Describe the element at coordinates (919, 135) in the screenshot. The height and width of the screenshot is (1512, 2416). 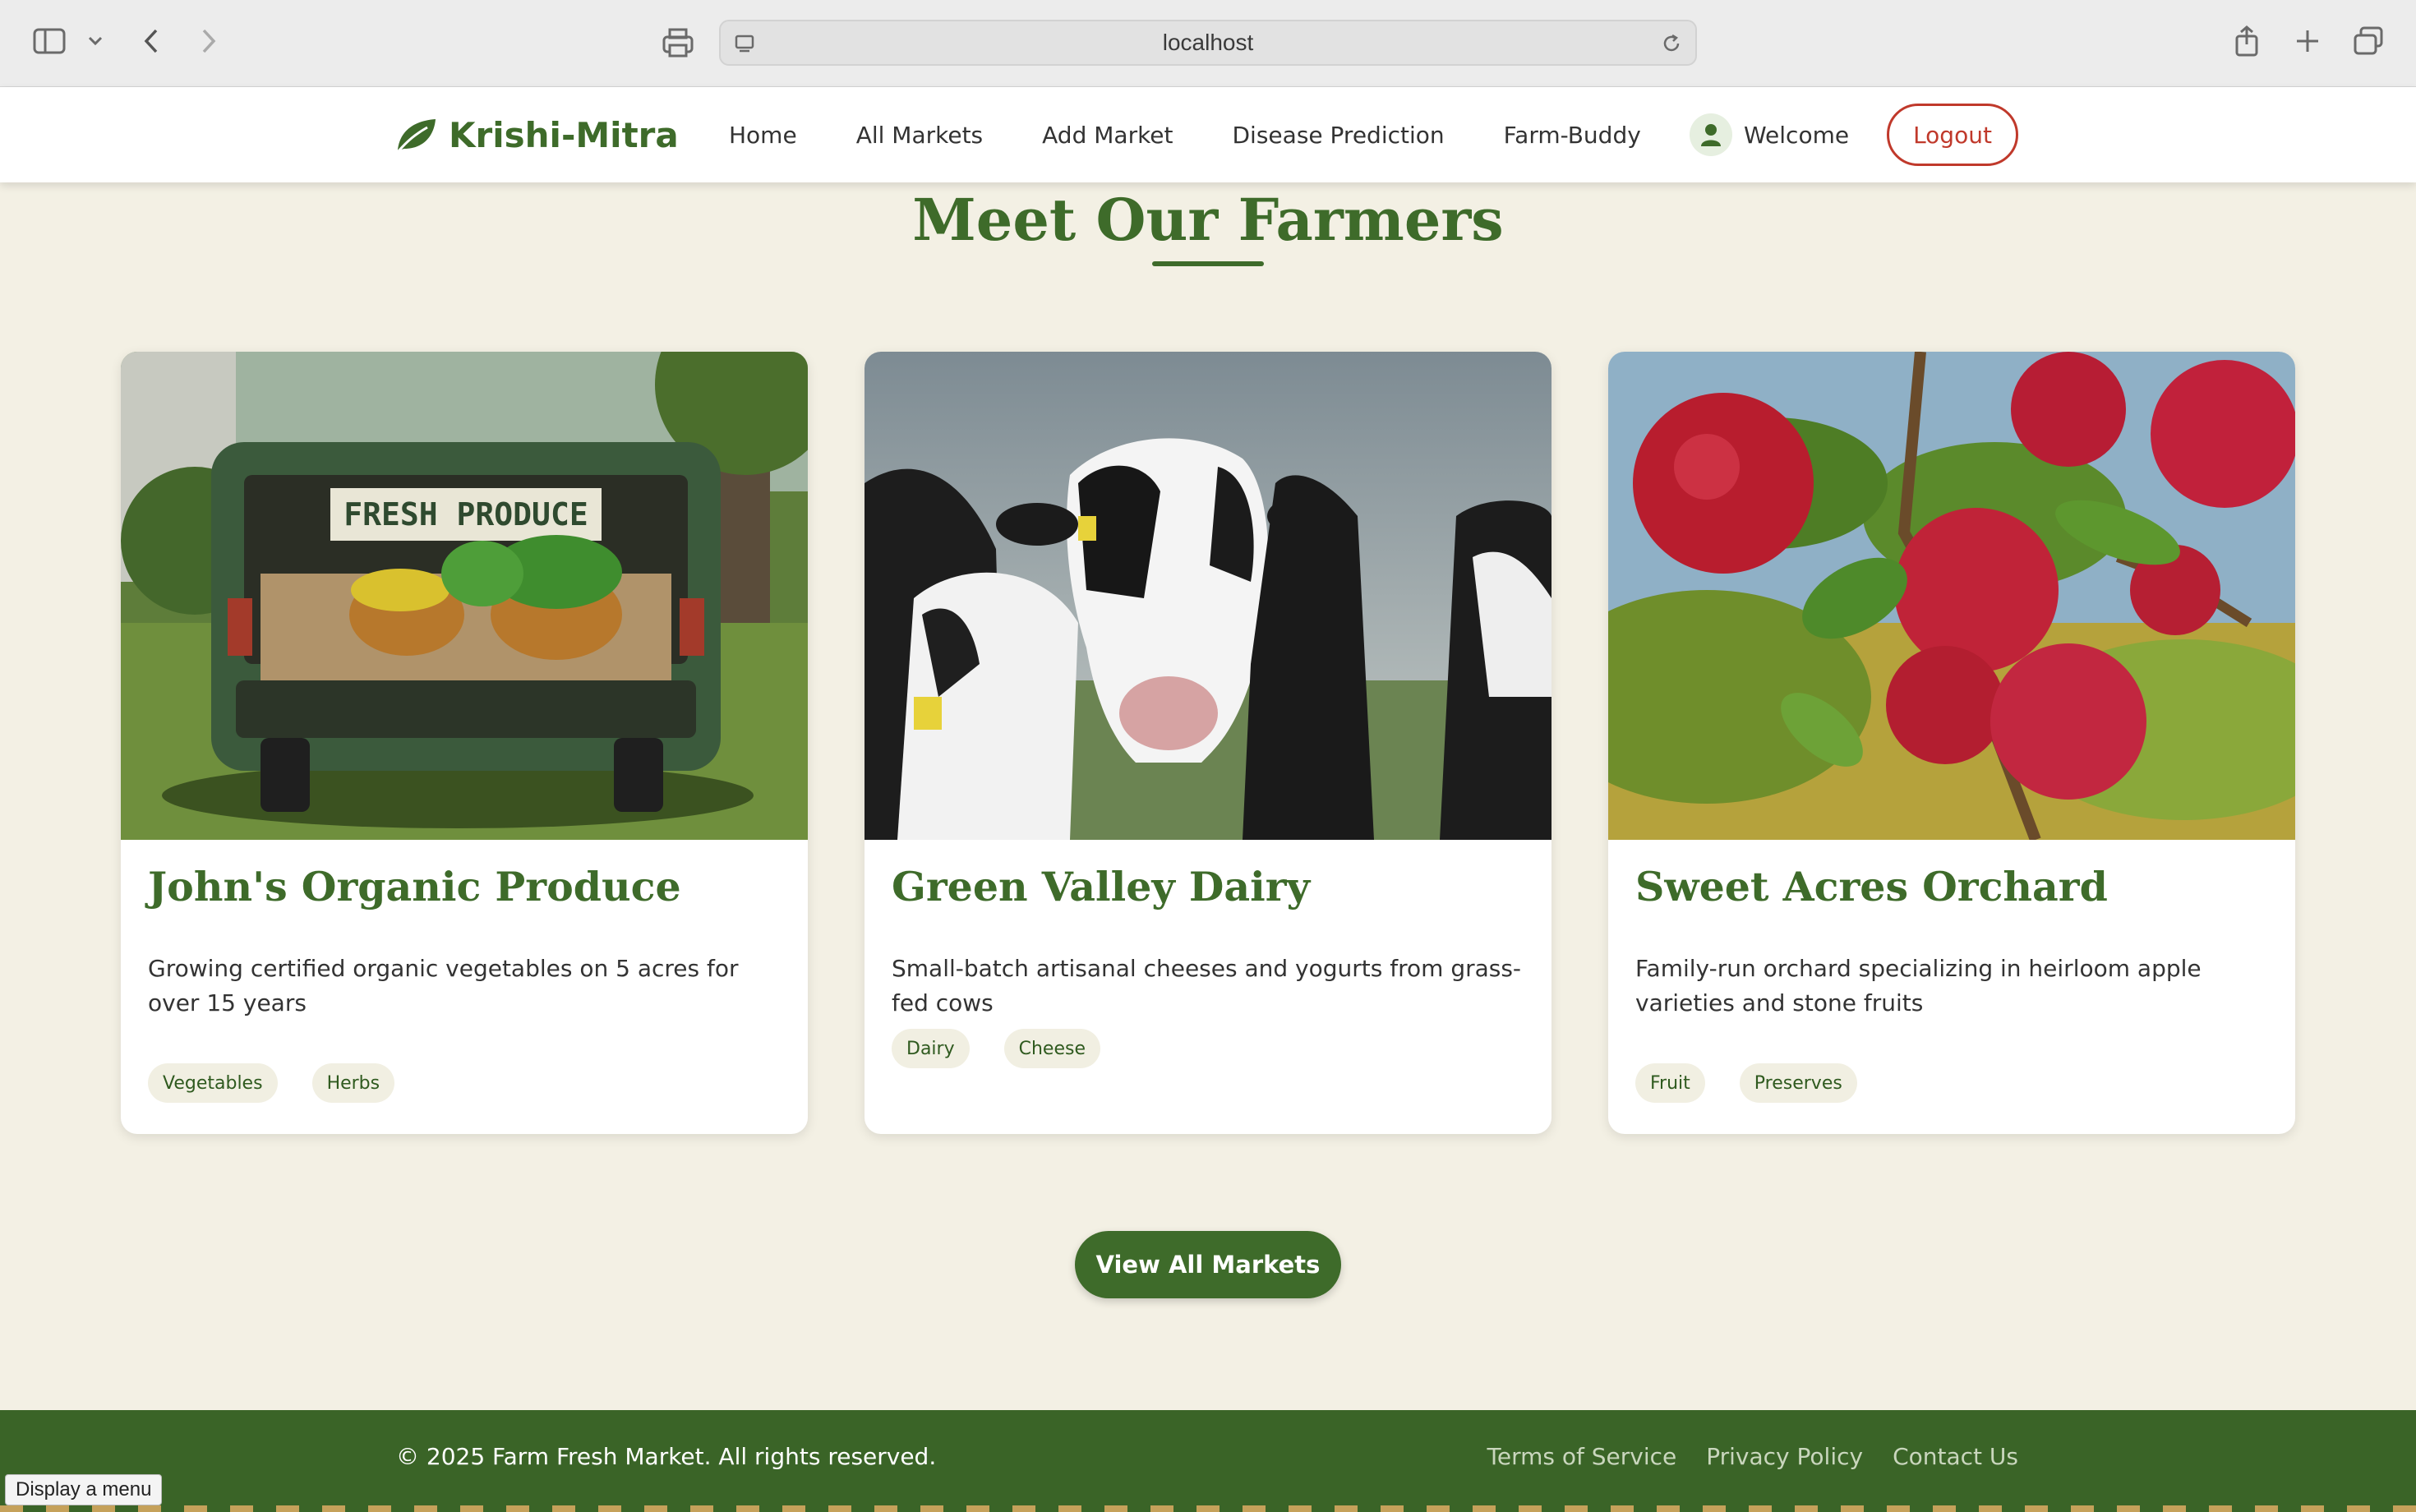
I see `nav-link-all-markets: All Markets` at that location.